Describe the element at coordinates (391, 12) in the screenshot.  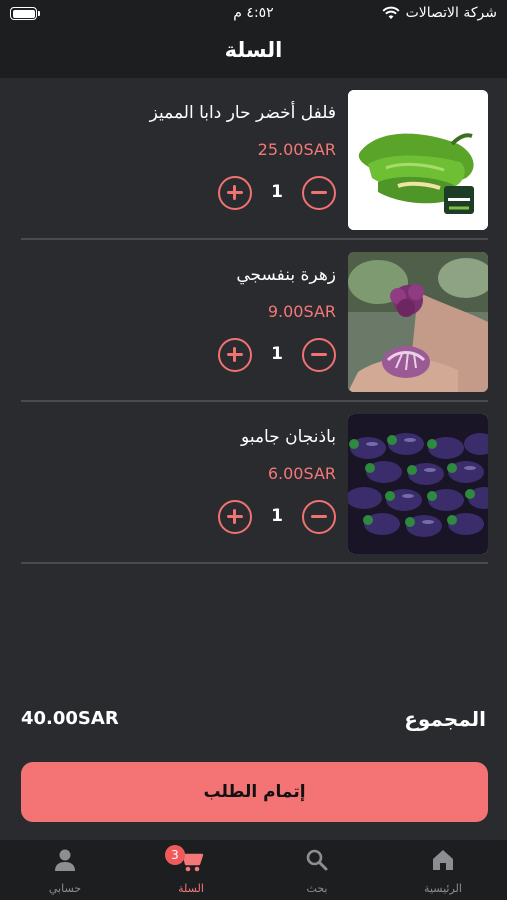
I see `wifi-icon` at that location.